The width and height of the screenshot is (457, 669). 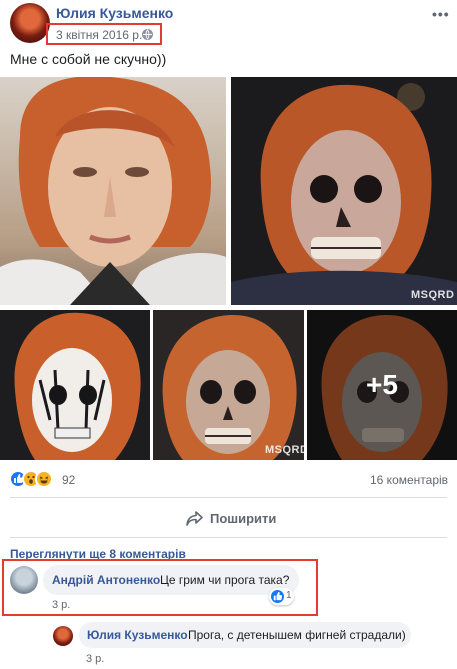 I want to click on reply-author-avatar, so click(x=63, y=636).